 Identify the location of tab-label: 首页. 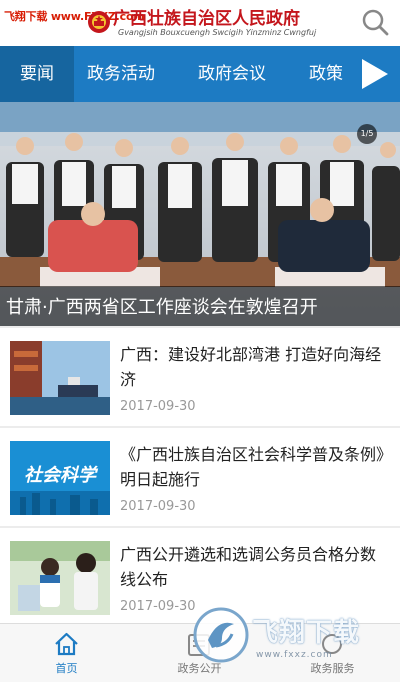
(66, 668).